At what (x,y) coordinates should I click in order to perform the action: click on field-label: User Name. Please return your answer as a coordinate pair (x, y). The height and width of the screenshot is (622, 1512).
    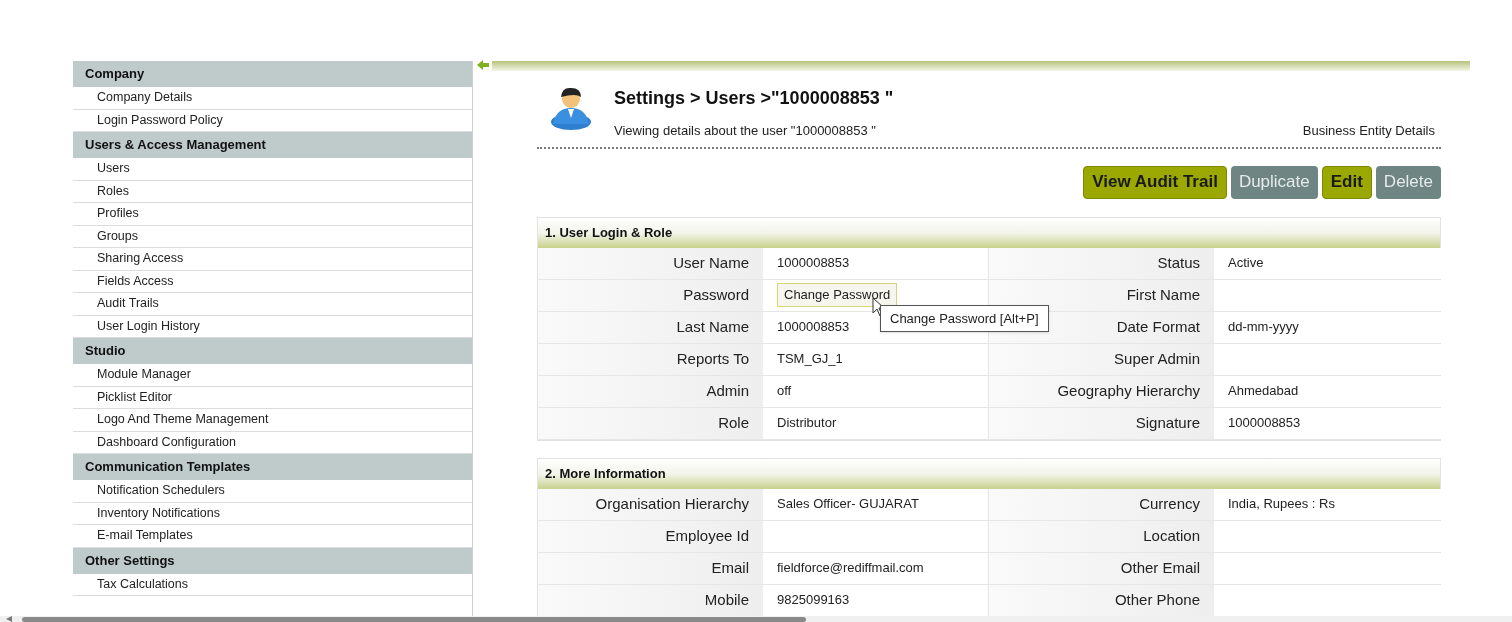
    Looking at the image, I should click on (711, 262).